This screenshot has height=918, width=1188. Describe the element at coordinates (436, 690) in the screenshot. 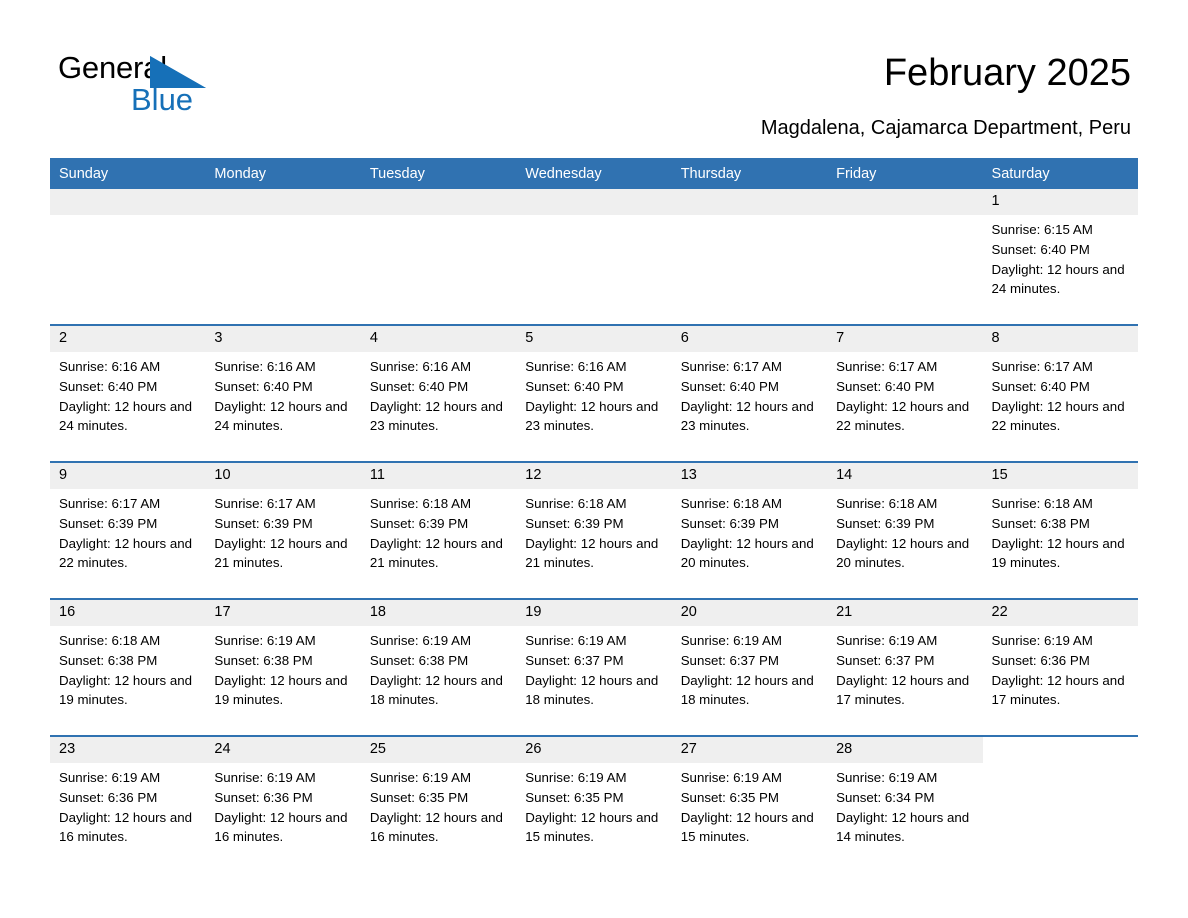

I see `daylight-text: Daylight: 12 hours and 18 minutes.` at that location.